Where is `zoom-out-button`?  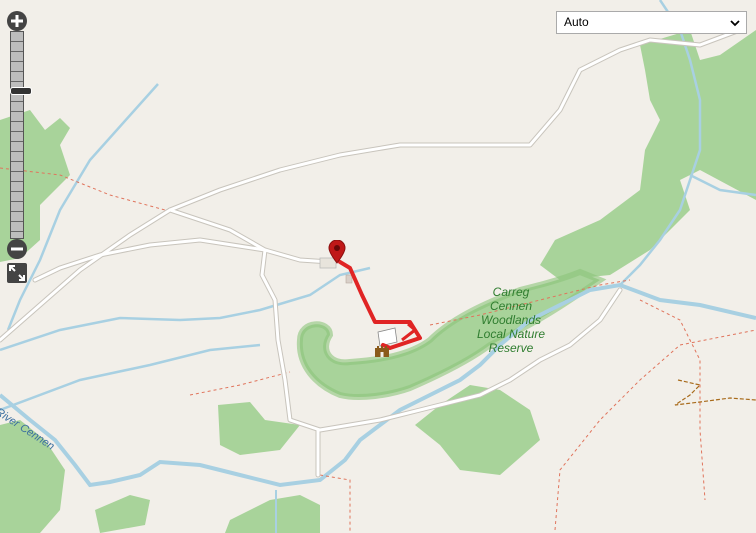
zoom-out-button is located at coordinates (17, 249).